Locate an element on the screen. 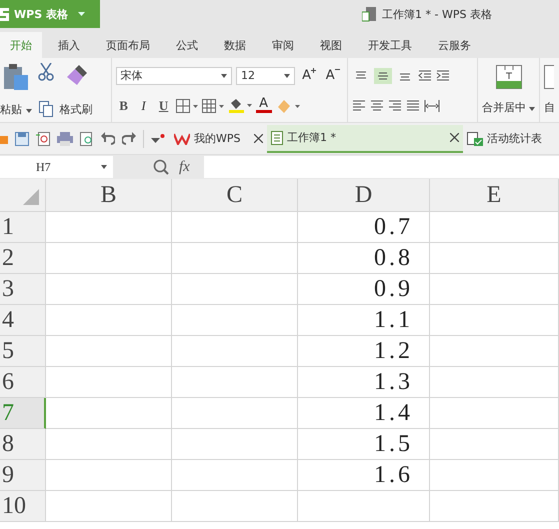 The image size is (559, 529). font-color-button: A is located at coordinates (264, 105).